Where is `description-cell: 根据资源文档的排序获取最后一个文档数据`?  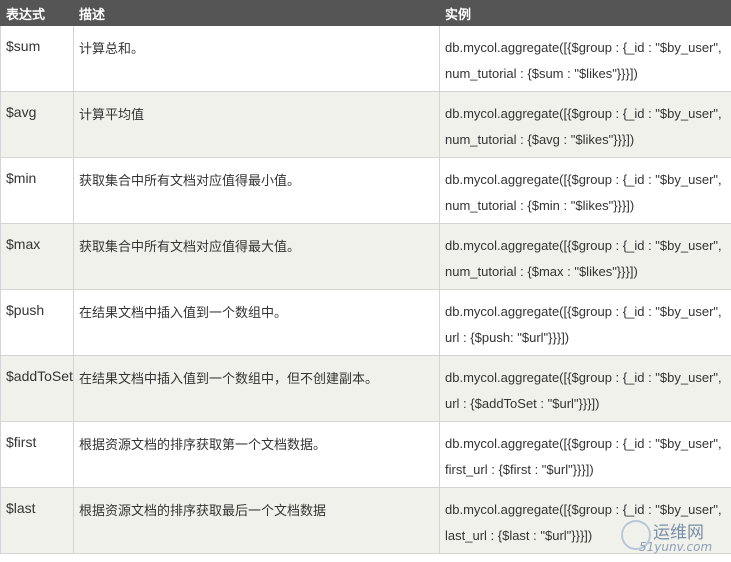
description-cell: 根据资源文档的排序获取最后一个文档数据 is located at coordinates (256, 520).